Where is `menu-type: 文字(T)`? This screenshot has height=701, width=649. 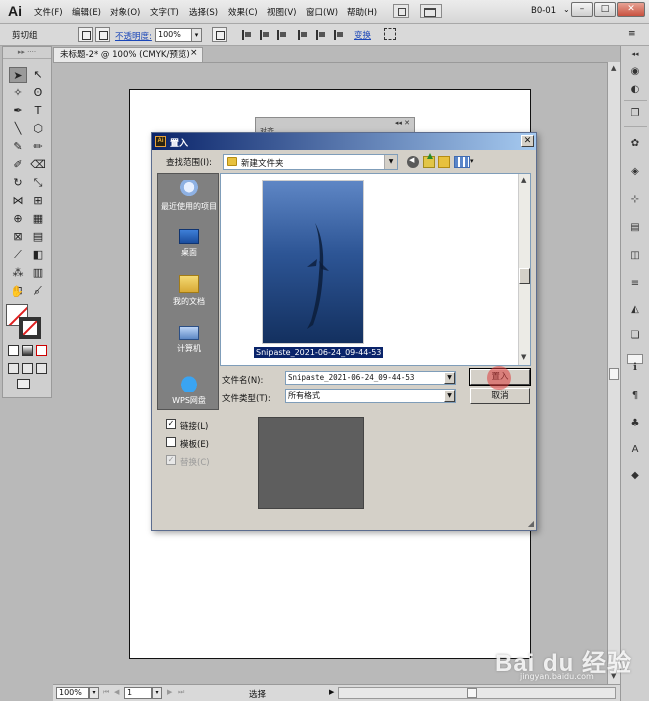
menu-type: 文字(T) is located at coordinates (164, 12).